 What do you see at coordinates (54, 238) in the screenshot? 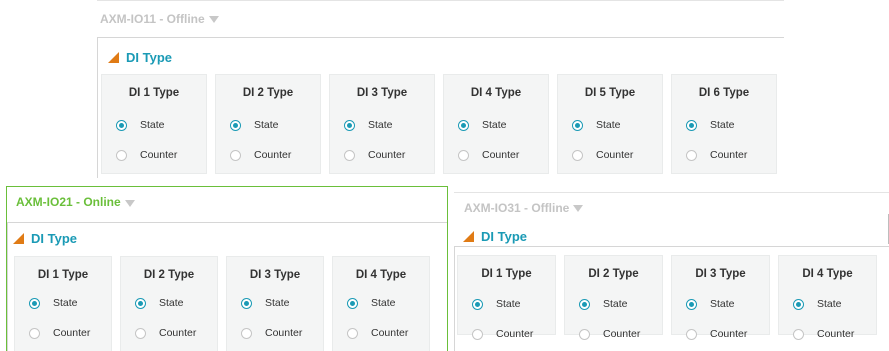
I see `section-title: DI Type` at bounding box center [54, 238].